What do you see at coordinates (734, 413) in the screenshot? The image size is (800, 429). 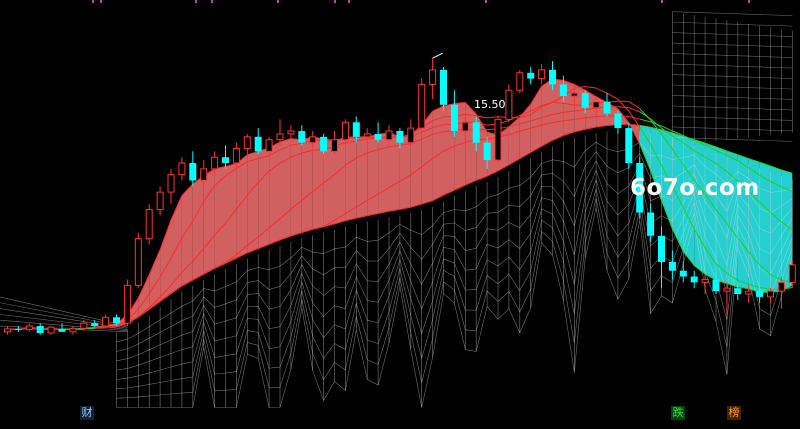 I see `ranking-tag-button: 榜` at bounding box center [734, 413].